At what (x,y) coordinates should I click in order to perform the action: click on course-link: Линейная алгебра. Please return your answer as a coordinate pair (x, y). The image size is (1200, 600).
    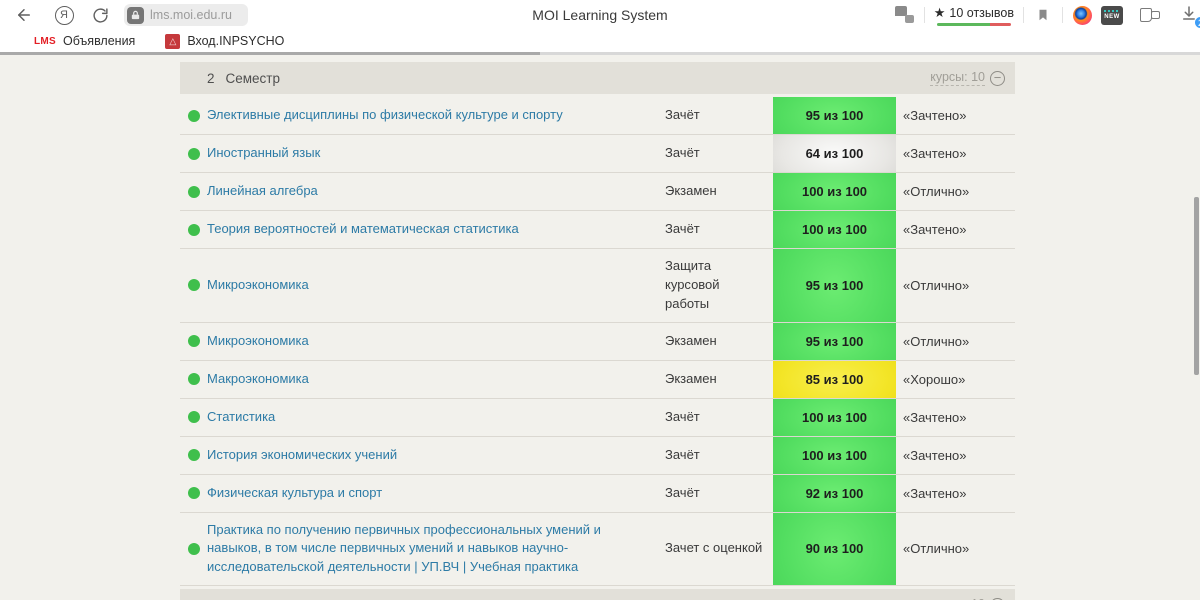
    Looking at the image, I should click on (262, 190).